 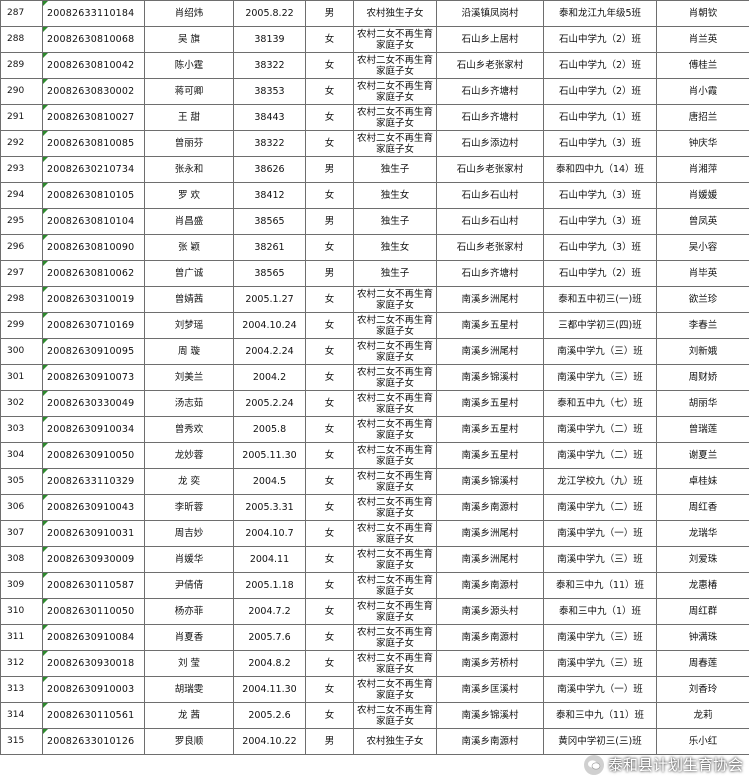 I want to click on row-number-cell: 294, so click(x=21, y=195).